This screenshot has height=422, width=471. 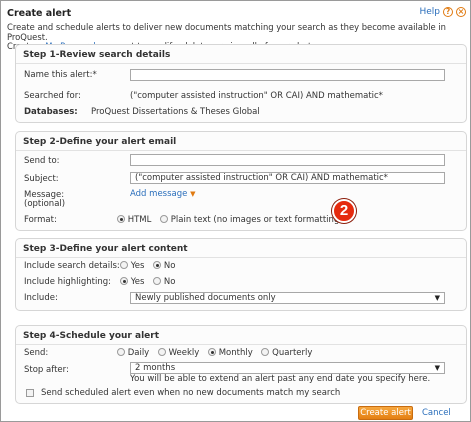 What do you see at coordinates (68, 282) in the screenshot?
I see `include-highlighting-label: Include highlighting:` at bounding box center [68, 282].